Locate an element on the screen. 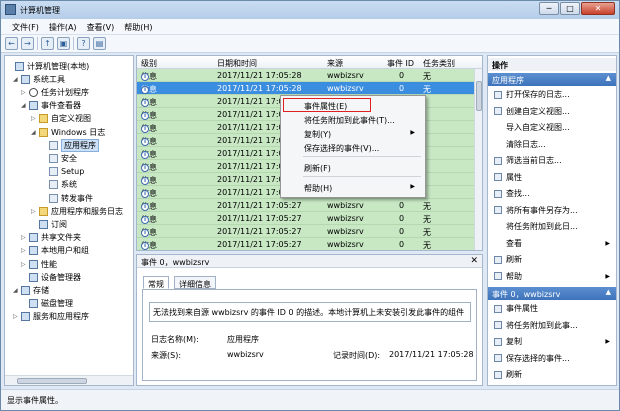 The image size is (620, 411). tree-item: 磁盘管理 is located at coordinates (47, 304).